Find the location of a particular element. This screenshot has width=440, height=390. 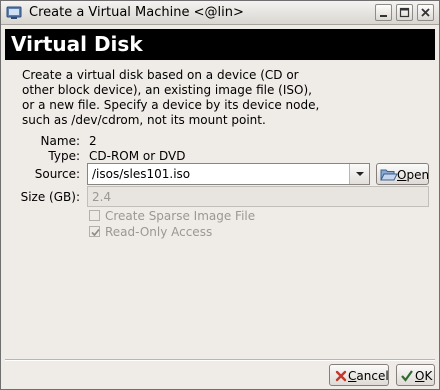

maximize-button is located at coordinates (404, 12).